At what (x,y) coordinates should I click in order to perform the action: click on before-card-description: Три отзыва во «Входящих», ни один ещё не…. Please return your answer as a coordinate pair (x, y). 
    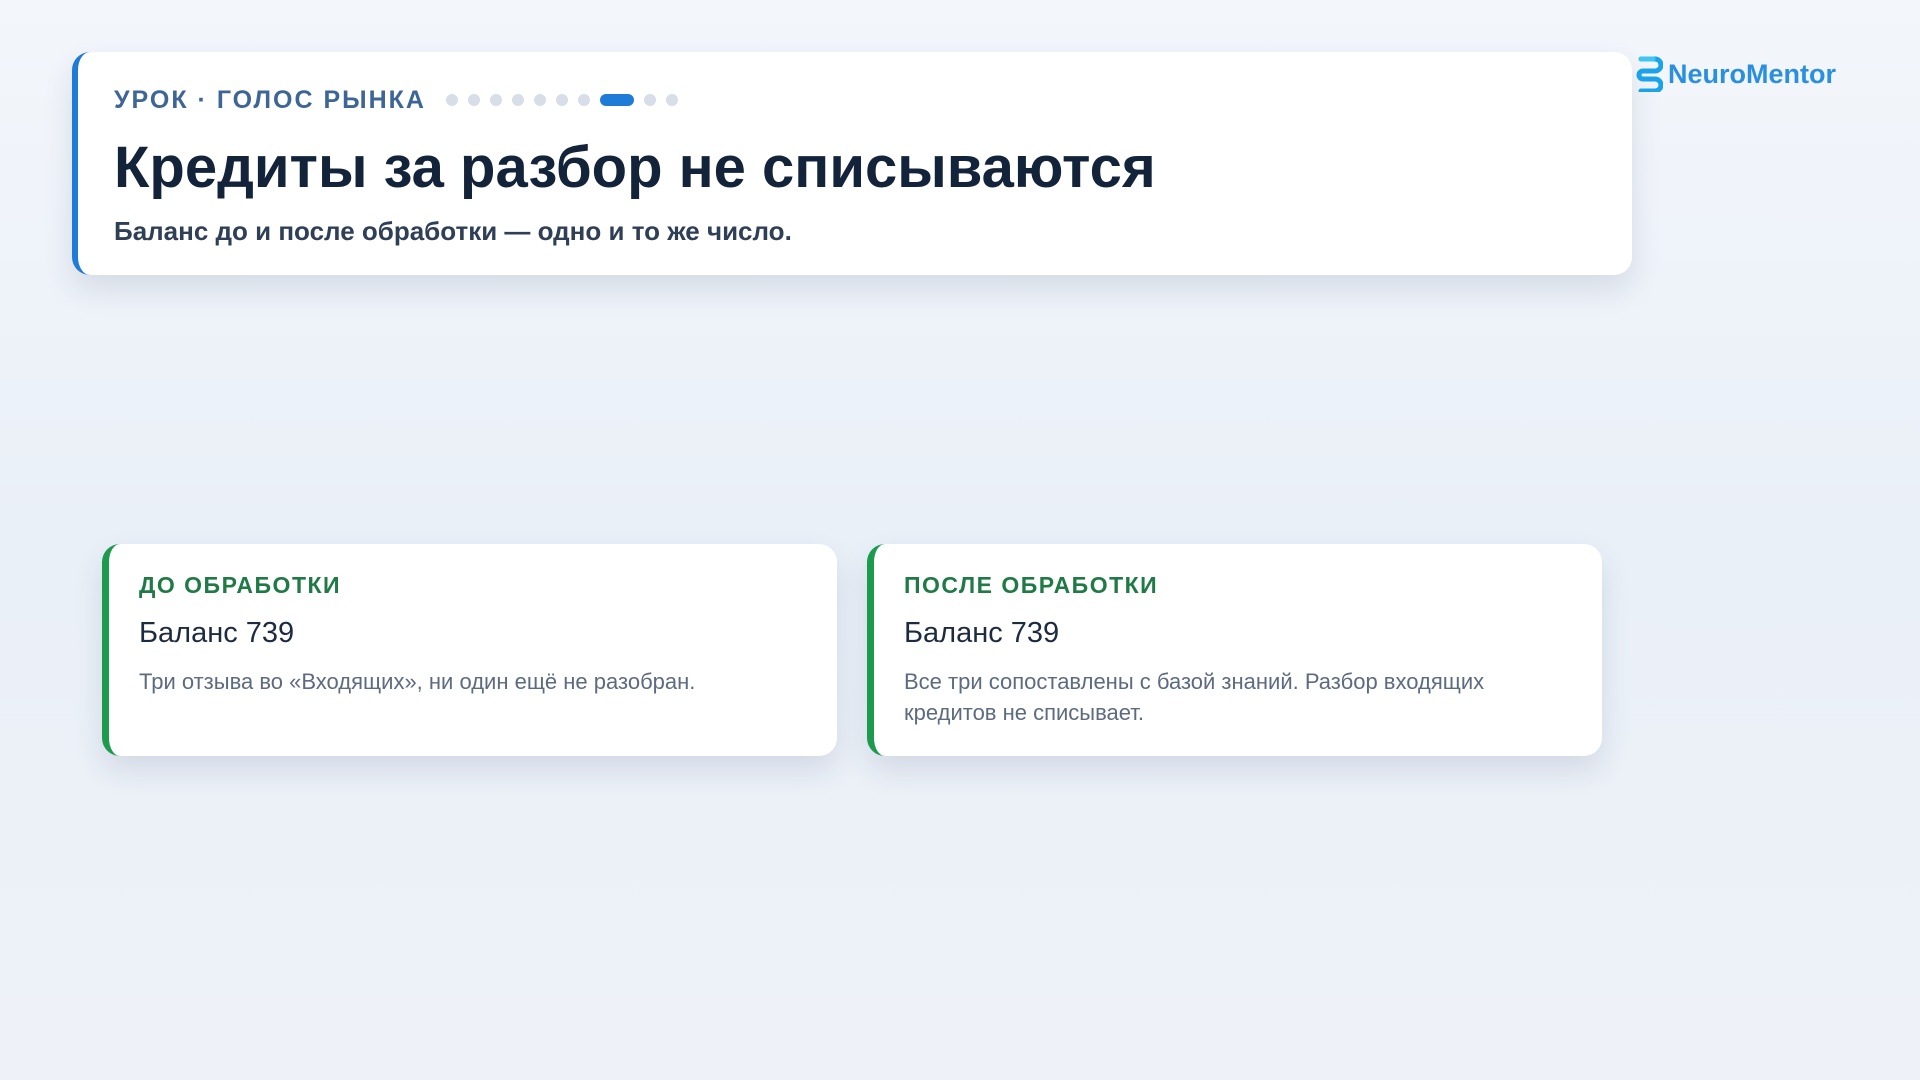
    Looking at the image, I should click on (417, 681).